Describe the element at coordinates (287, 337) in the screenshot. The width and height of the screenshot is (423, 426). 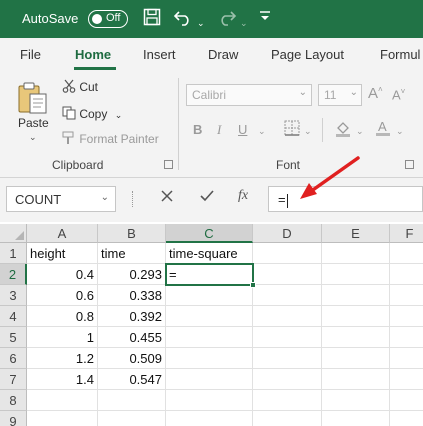
I see `cell-d5` at that location.